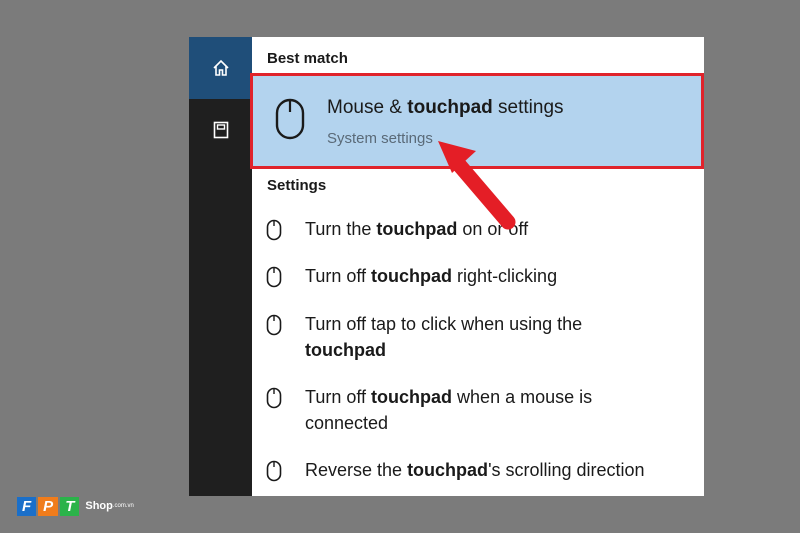 This screenshot has height=533, width=800. I want to click on fpt-shop-logo: F P T Shop .com.vn, so click(77, 506).